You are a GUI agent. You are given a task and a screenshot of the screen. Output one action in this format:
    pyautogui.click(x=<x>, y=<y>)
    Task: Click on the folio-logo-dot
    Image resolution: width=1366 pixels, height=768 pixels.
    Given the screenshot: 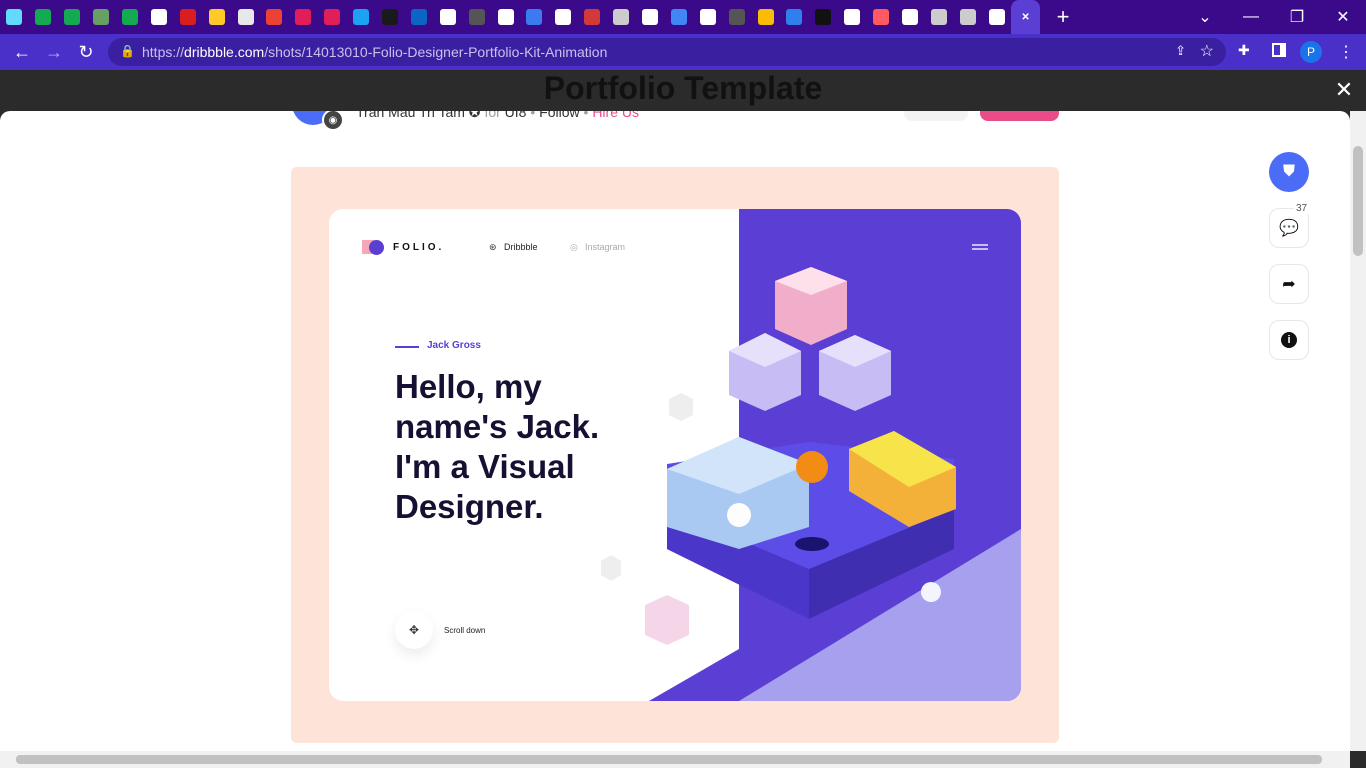 What is the action you would take?
    pyautogui.click(x=376, y=247)
    